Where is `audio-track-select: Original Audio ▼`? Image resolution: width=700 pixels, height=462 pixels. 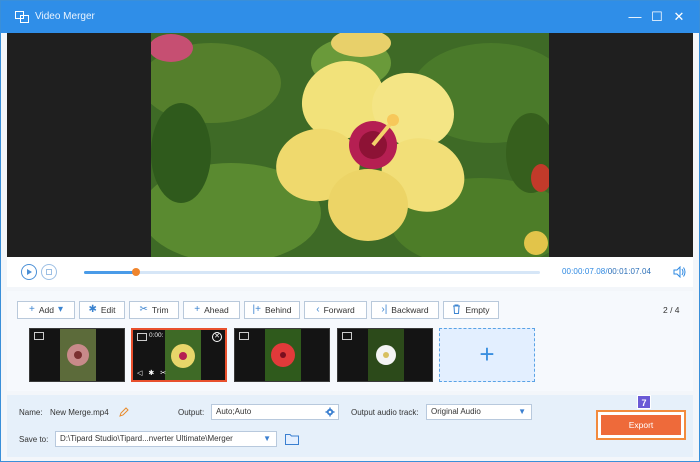 audio-track-select: Original Audio ▼ is located at coordinates (479, 412).